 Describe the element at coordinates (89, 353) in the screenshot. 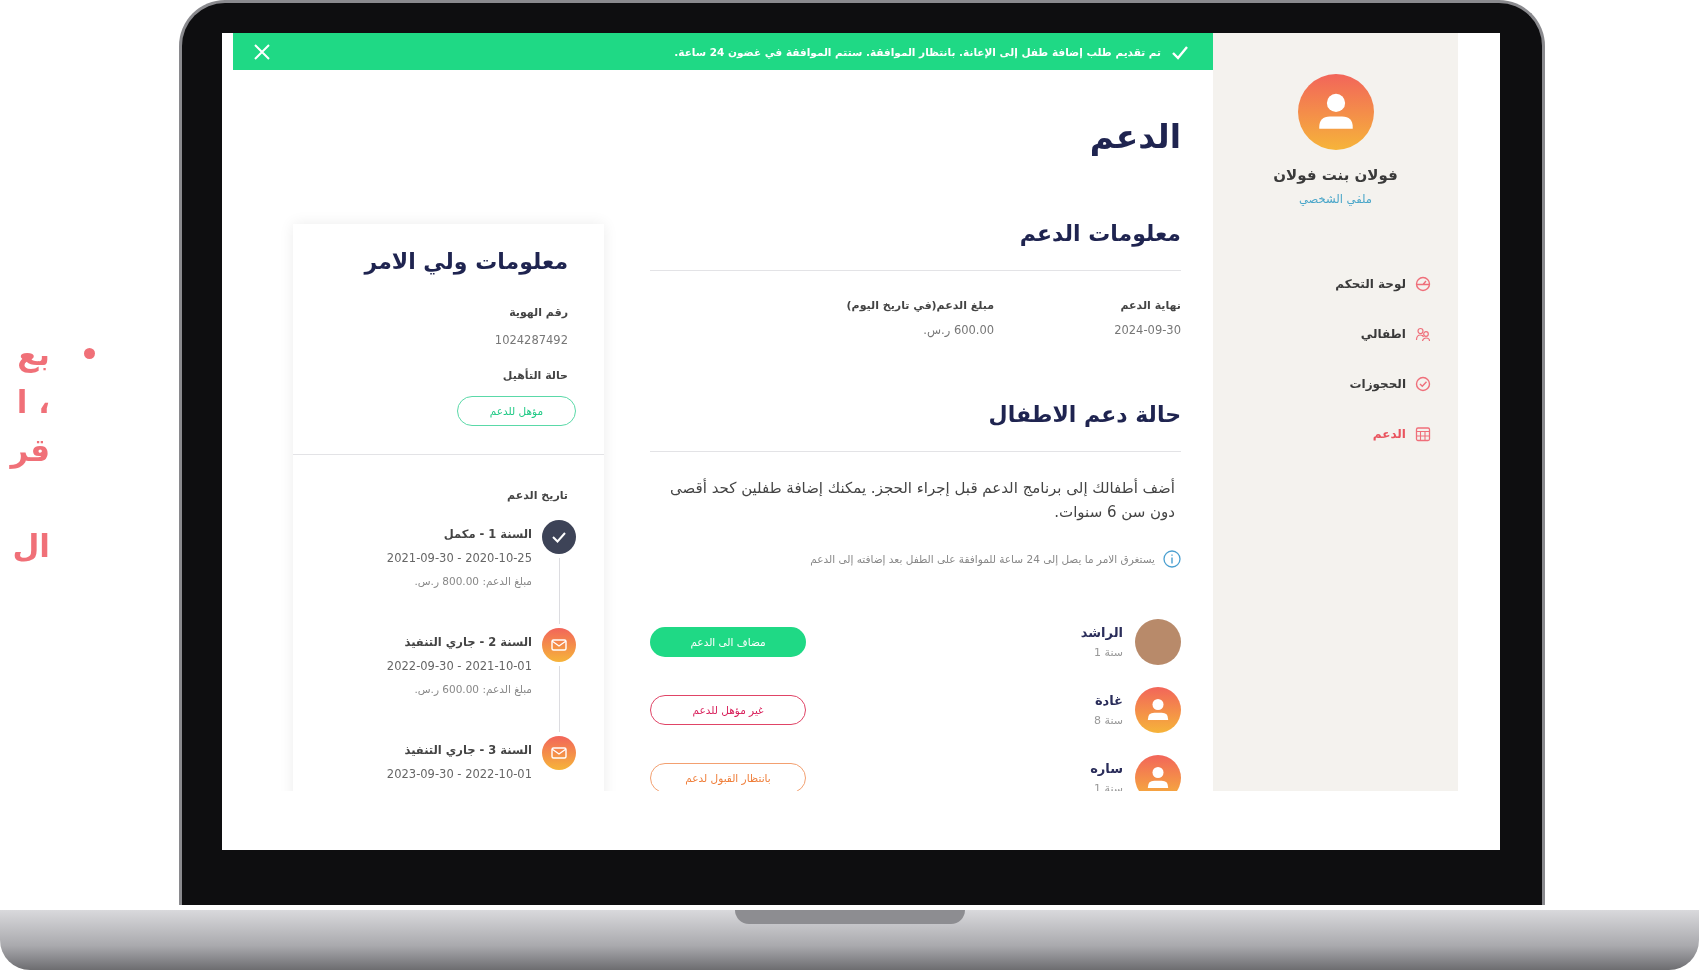

I see `bullet-dot` at that location.